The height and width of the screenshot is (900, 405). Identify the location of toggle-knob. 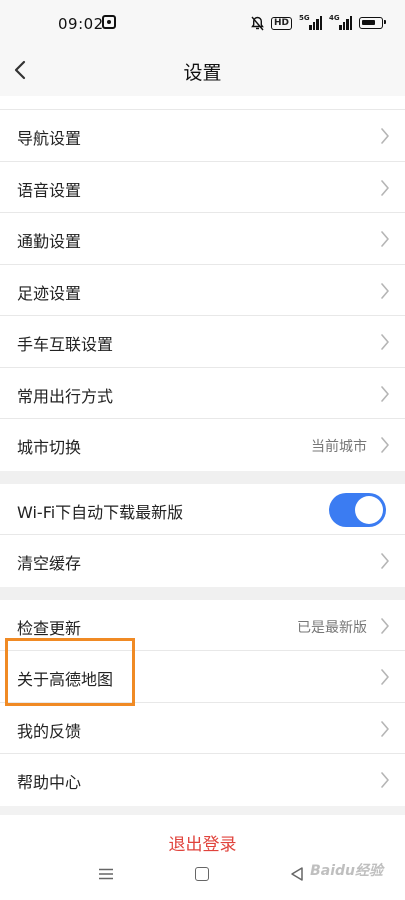
(369, 509).